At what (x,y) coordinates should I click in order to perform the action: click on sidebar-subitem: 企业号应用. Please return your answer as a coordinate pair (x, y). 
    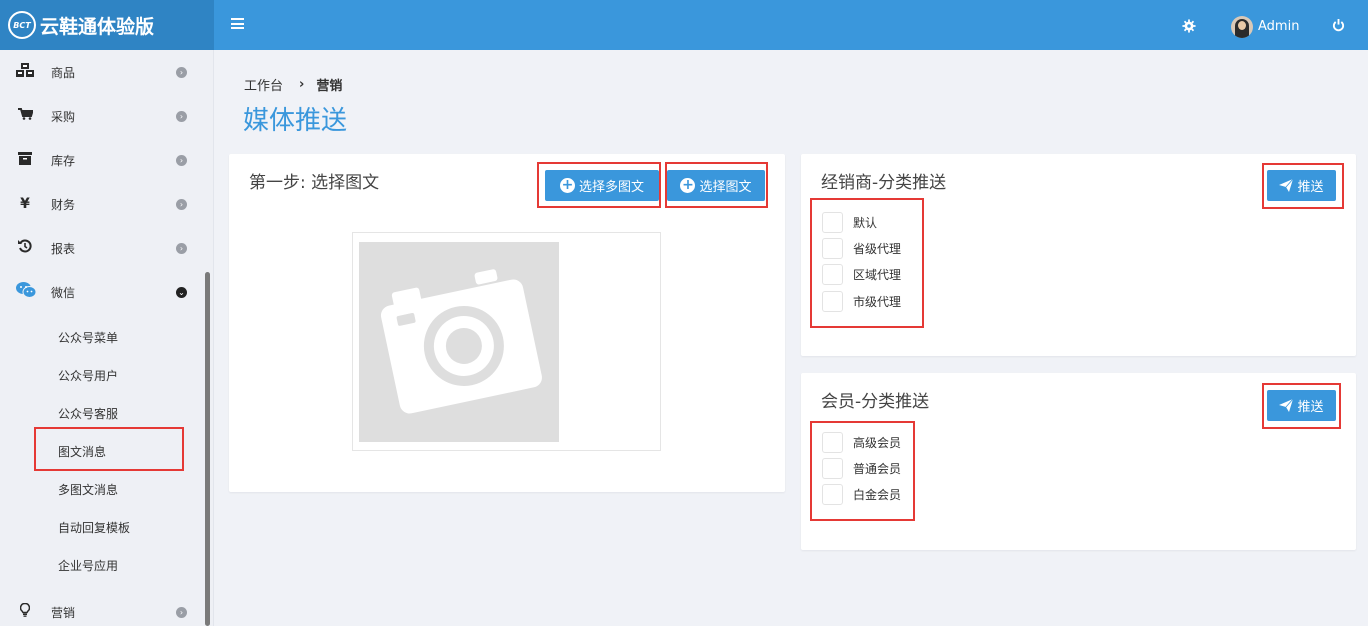
    Looking at the image, I should click on (88, 566).